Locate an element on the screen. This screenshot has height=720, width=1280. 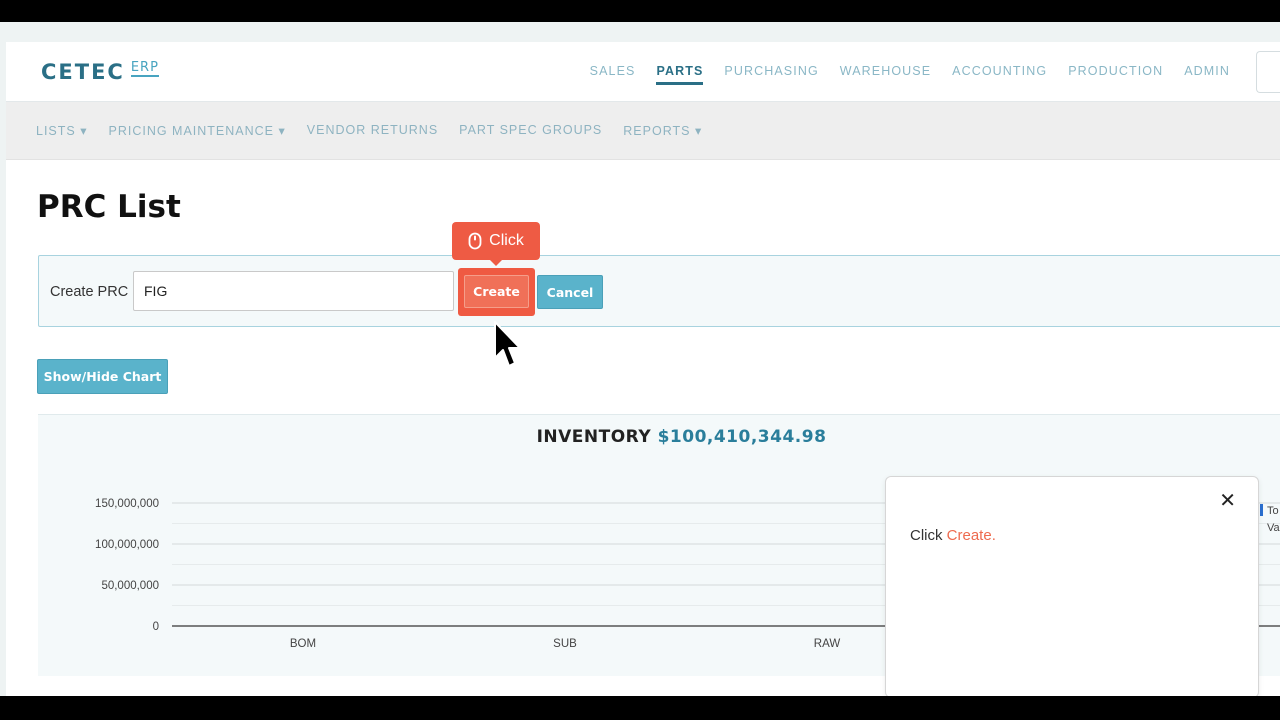
y-tick-label: 0 is located at coordinates (156, 627).